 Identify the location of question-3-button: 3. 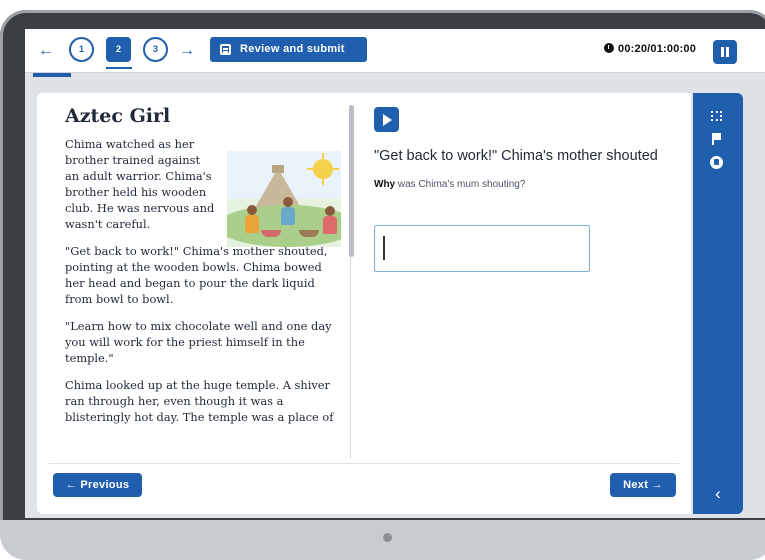
(155, 49).